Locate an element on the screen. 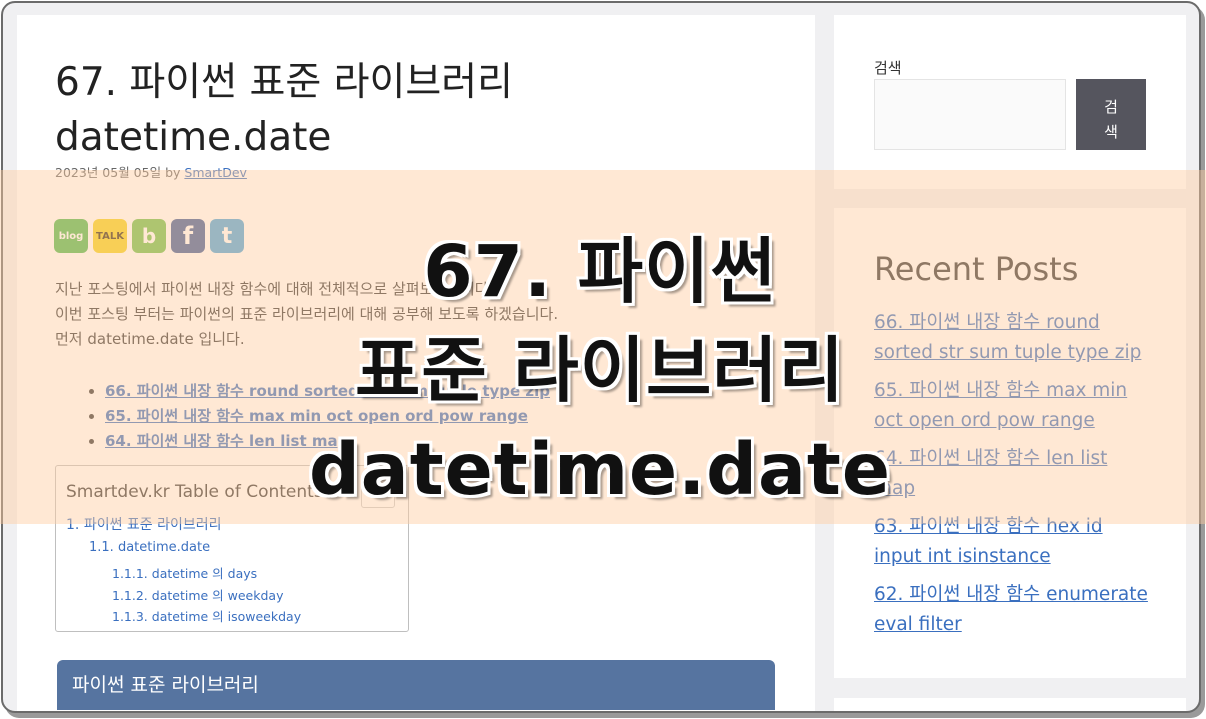 This screenshot has height=719, width=1206. toc-text: 파이썬 표준 라이브러리 is located at coordinates (152, 525).